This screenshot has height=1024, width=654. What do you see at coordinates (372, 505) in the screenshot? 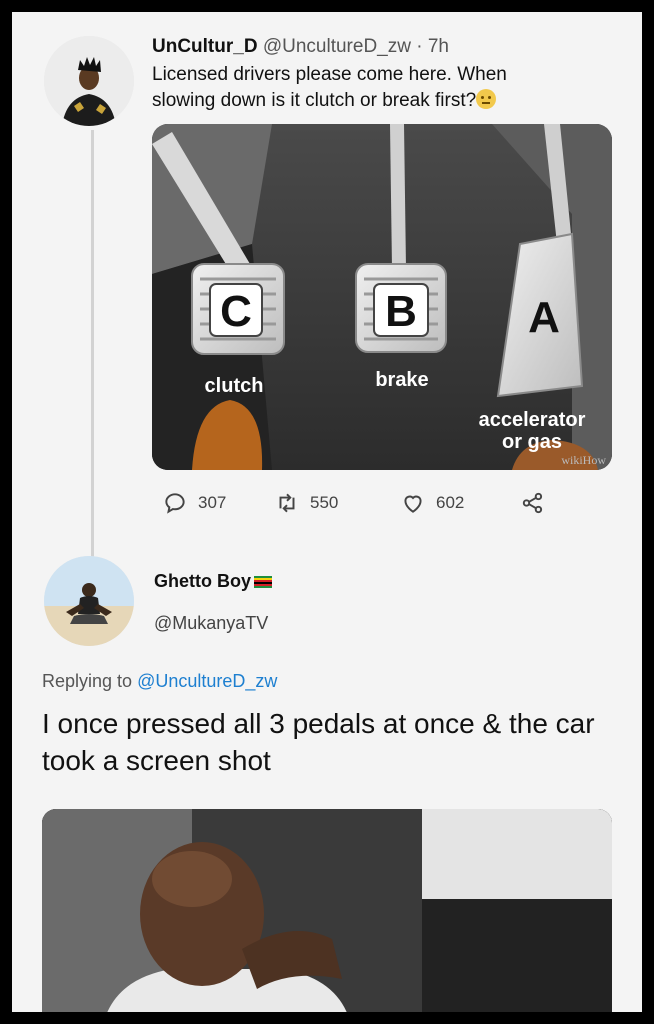
I see `tweet-actions: 307 550 602` at bounding box center [372, 505].